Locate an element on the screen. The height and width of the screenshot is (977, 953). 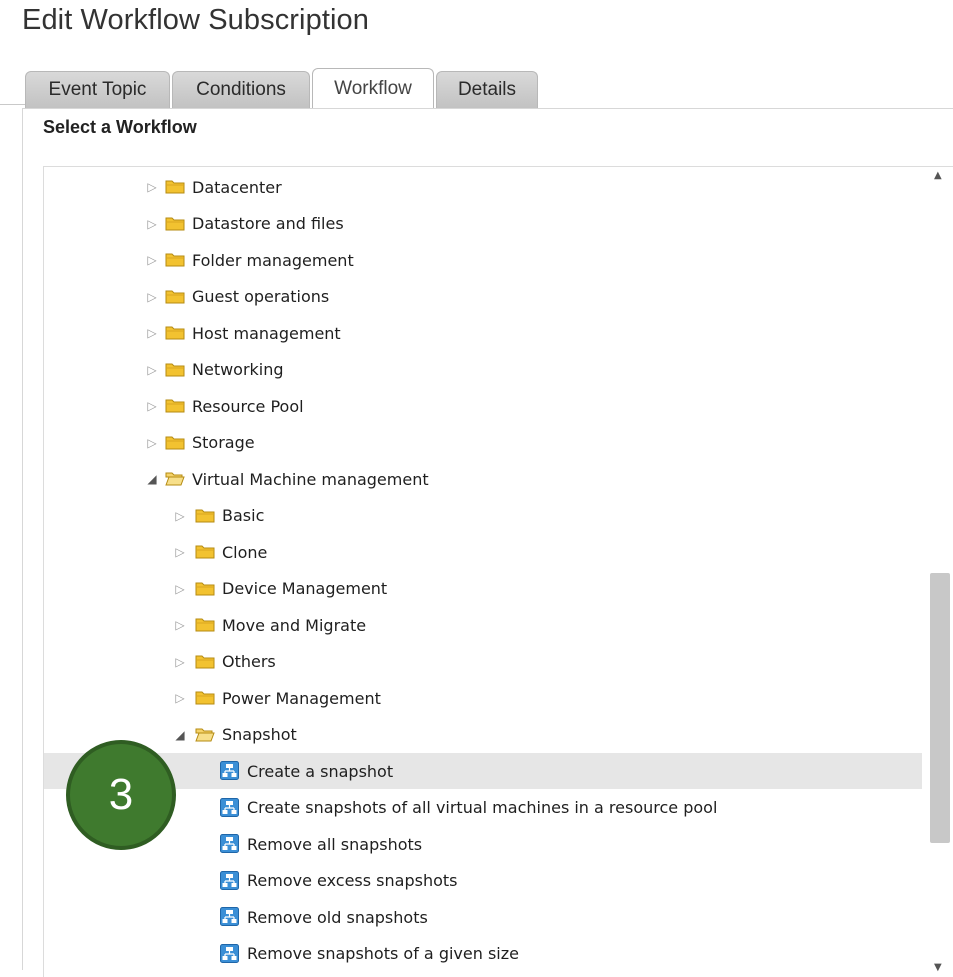
vertical-scrollbar: ▲ ▼ is located at coordinates (938, 572).